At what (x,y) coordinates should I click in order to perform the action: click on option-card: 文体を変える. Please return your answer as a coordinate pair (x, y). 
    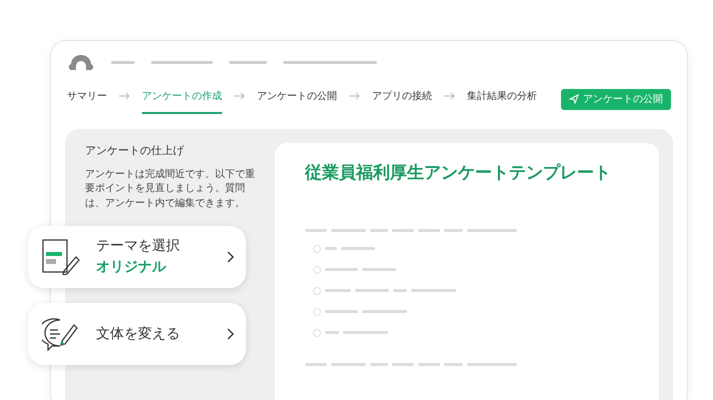
    Looking at the image, I should click on (137, 334).